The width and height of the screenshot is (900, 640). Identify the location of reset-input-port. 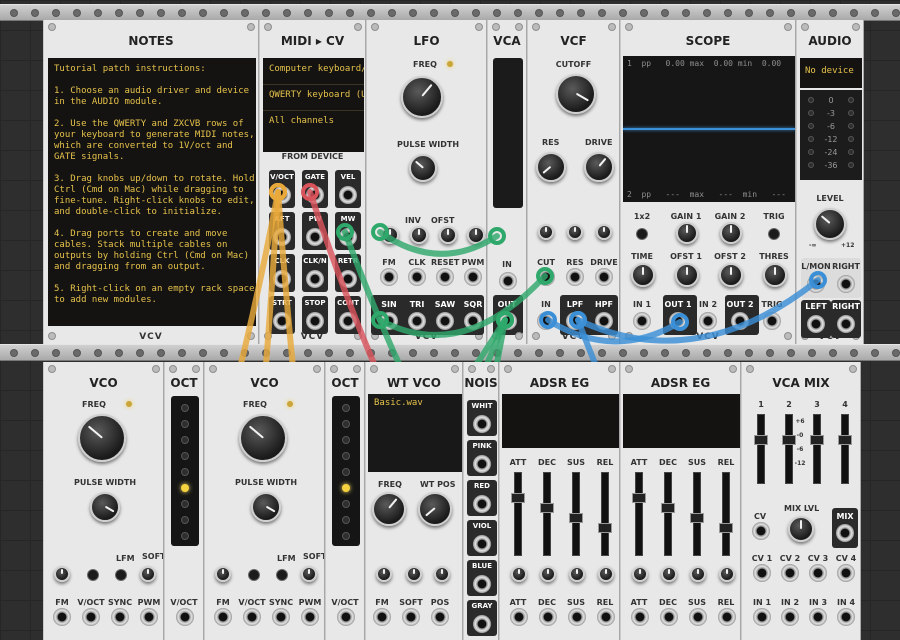
(445, 277).